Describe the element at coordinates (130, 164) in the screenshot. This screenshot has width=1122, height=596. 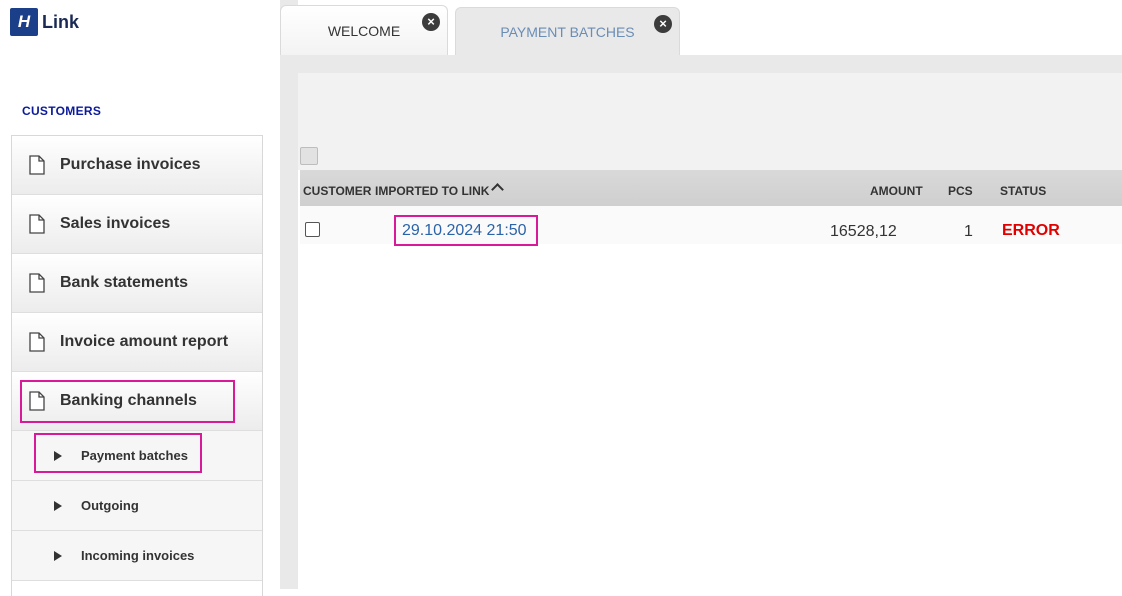
I see `sidebar-item-label: Purchase invoices` at that location.